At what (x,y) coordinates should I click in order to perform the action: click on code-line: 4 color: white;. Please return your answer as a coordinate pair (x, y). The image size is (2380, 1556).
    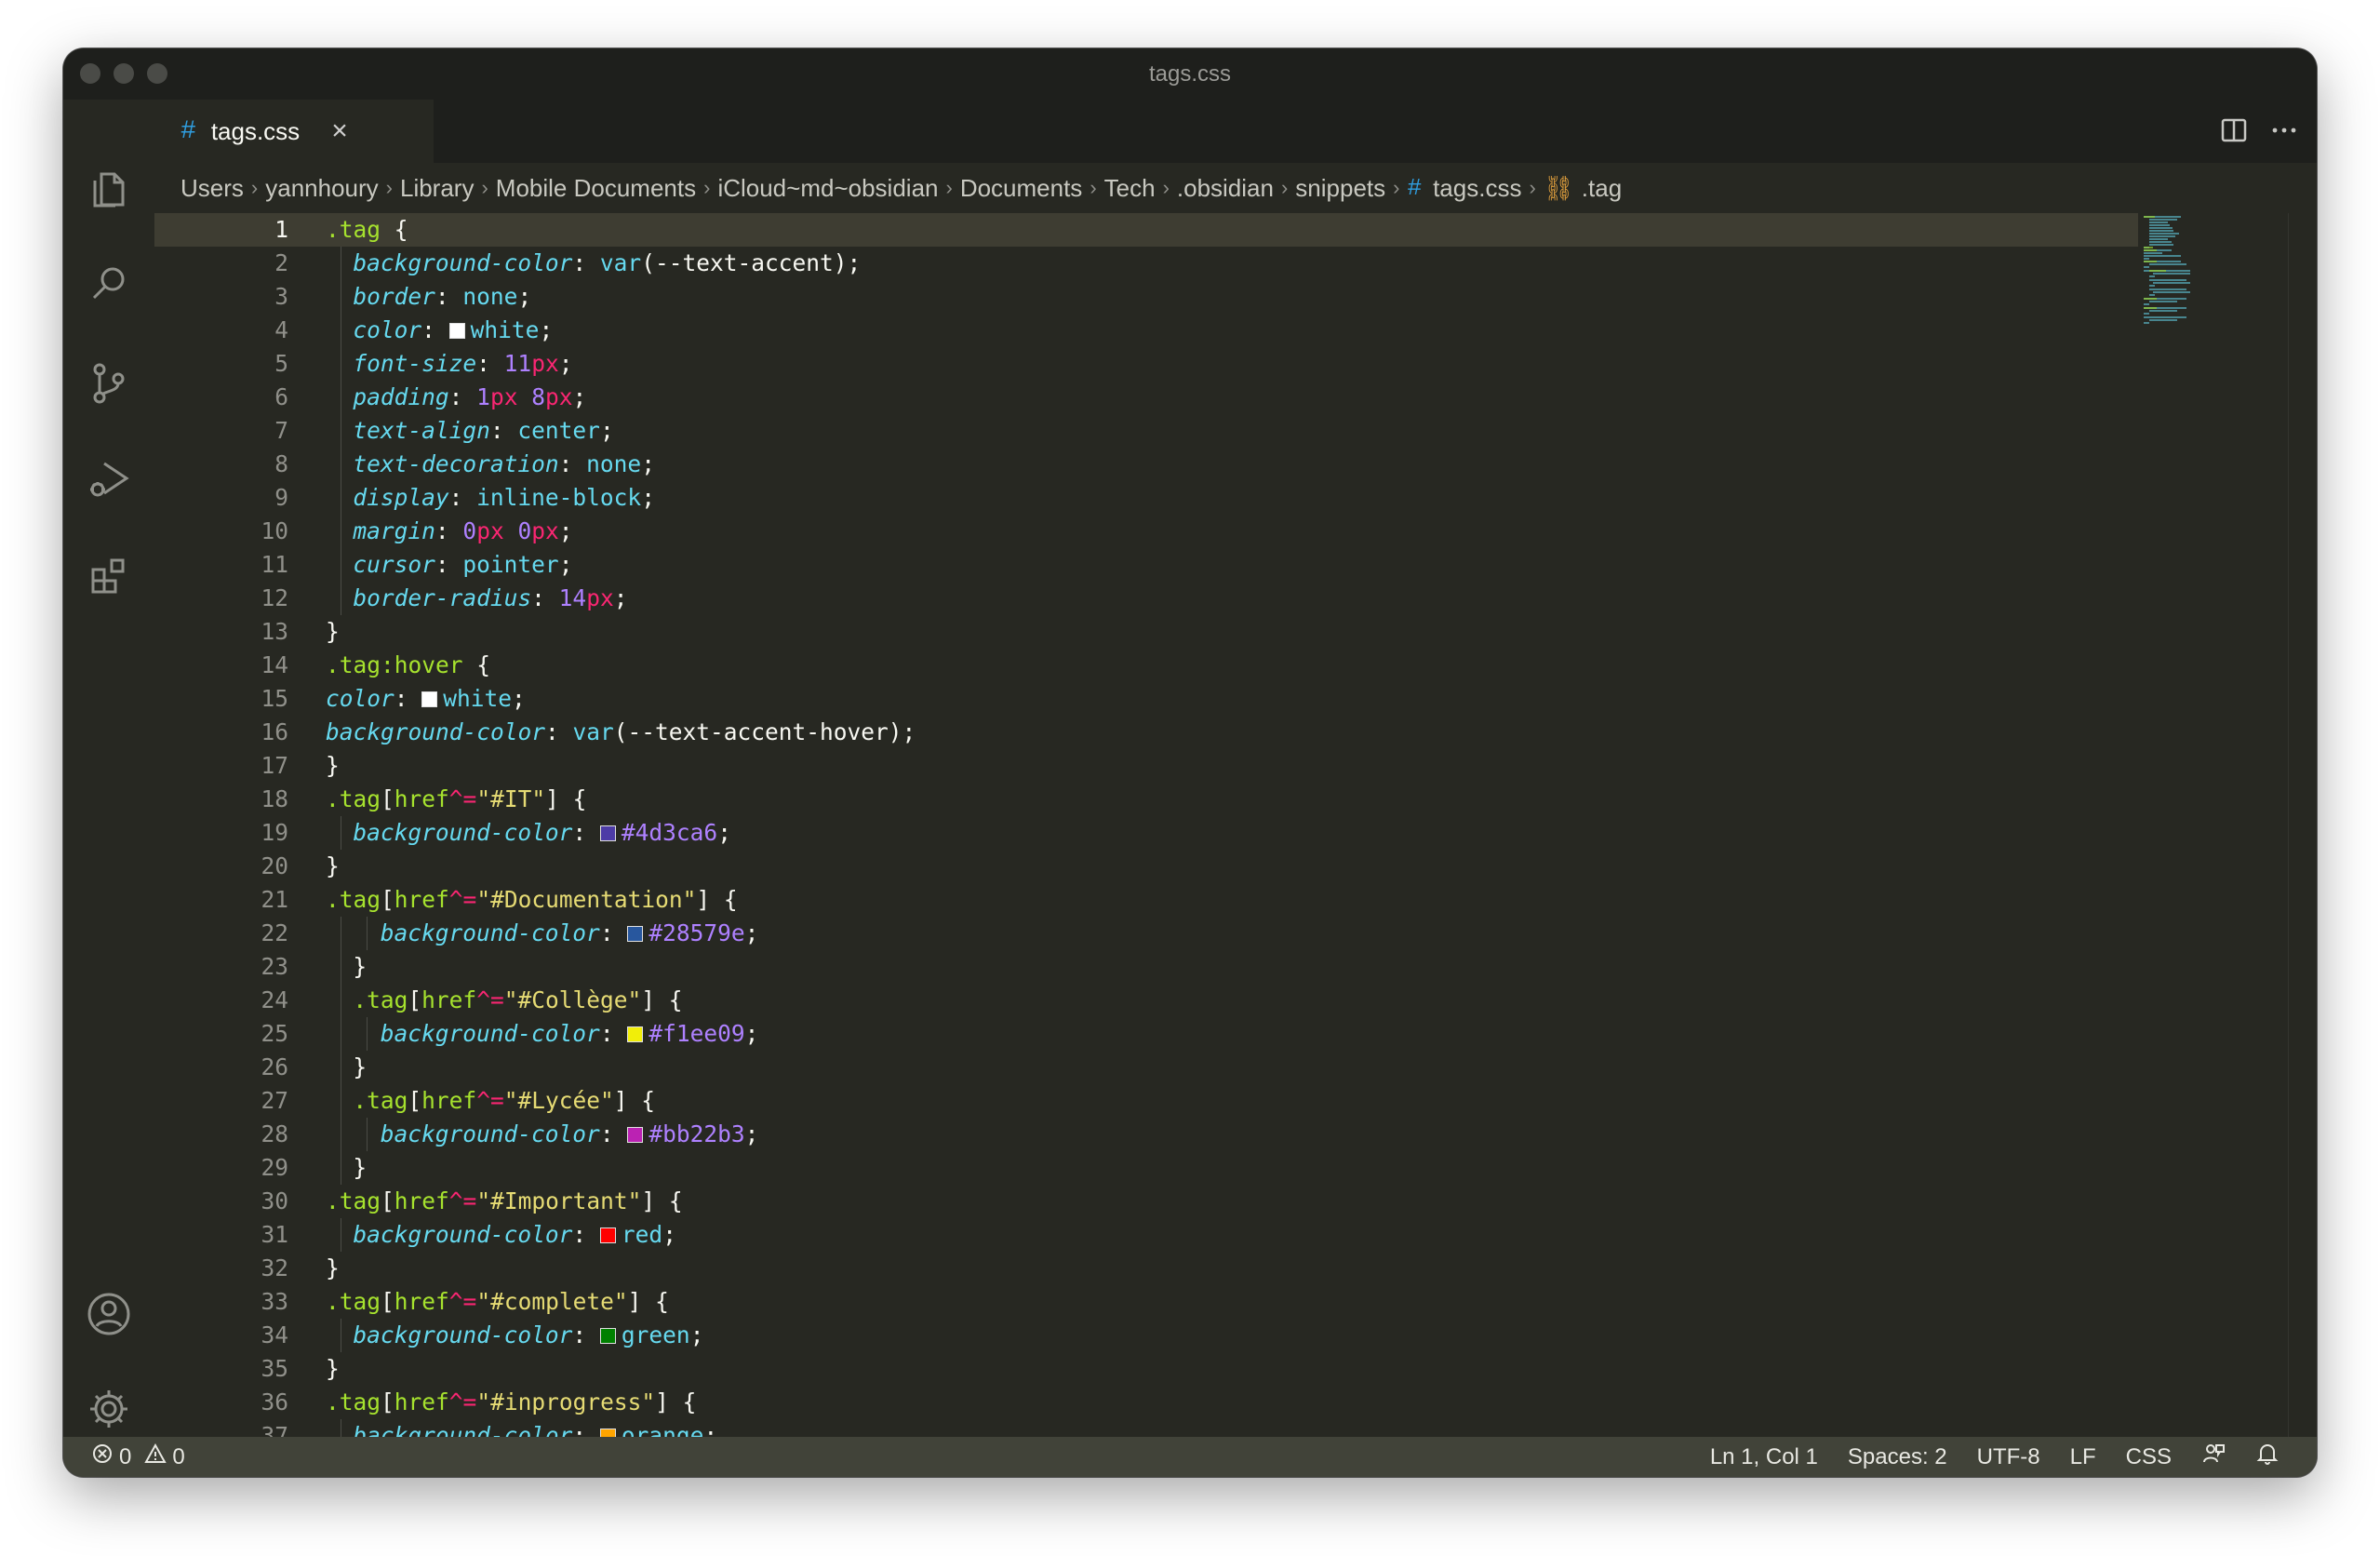
    Looking at the image, I should click on (1146, 330).